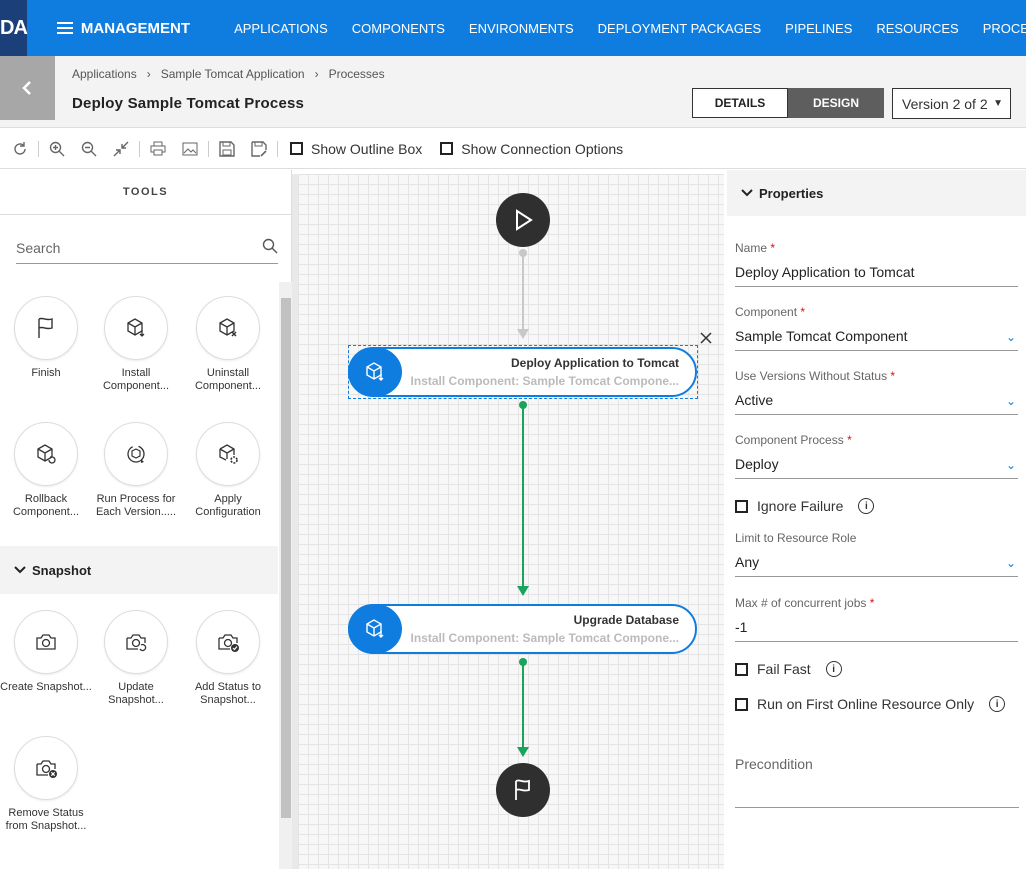 This screenshot has width=1026, height=869. I want to click on version-select: Version 2 of 2 ▼, so click(951, 103).